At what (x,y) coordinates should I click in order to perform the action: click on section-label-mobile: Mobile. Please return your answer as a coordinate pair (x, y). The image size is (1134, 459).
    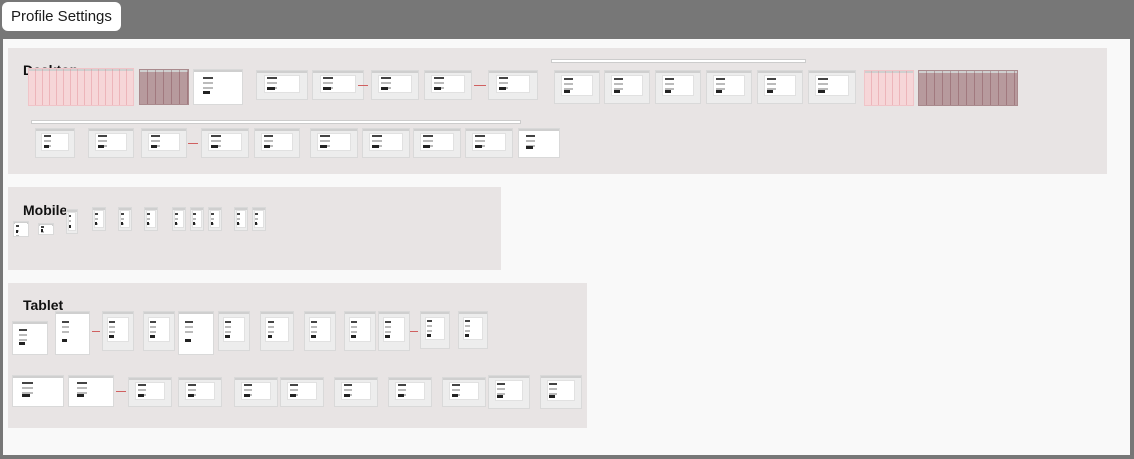
    Looking at the image, I should click on (45, 210).